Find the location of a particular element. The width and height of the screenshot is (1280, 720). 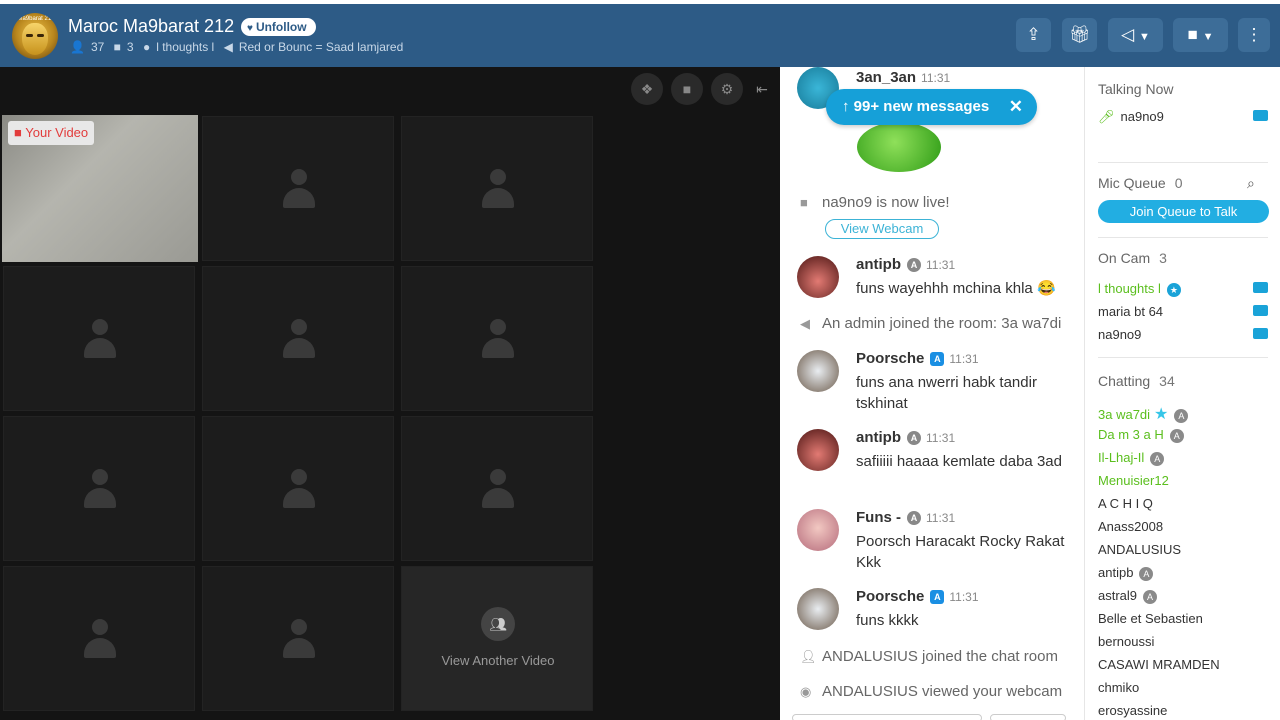

chatting-user: 3a wa7di ★ A is located at coordinates (1143, 414).